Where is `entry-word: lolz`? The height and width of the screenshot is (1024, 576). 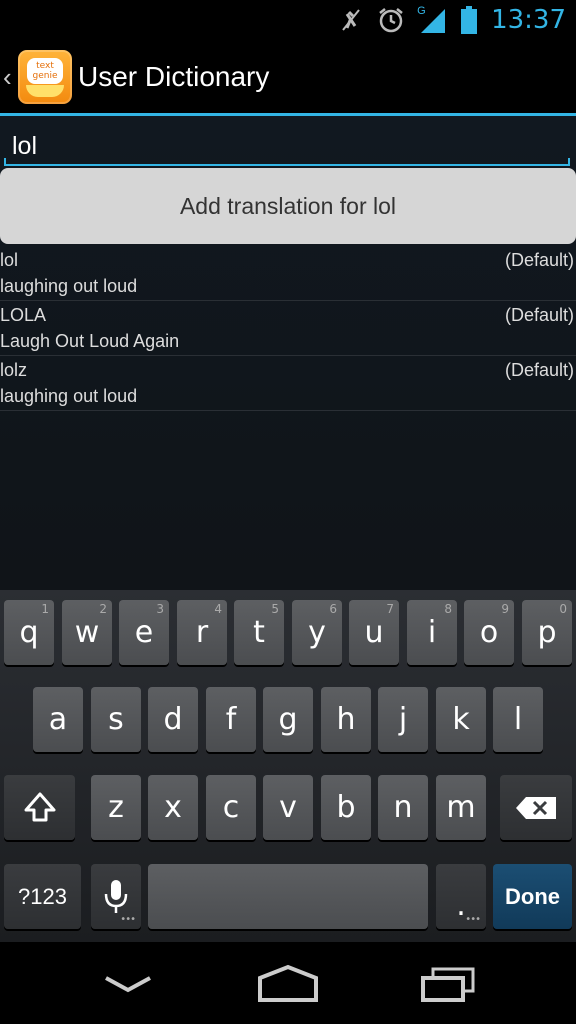
entry-word: lolz is located at coordinates (14, 370).